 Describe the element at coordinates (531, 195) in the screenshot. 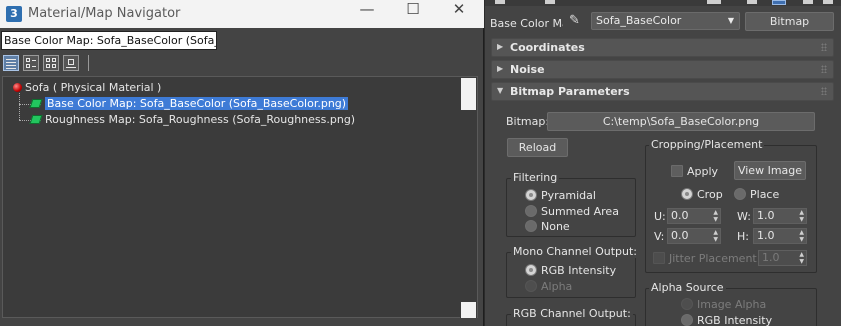

I see `filtering-pyramidal-radio` at that location.